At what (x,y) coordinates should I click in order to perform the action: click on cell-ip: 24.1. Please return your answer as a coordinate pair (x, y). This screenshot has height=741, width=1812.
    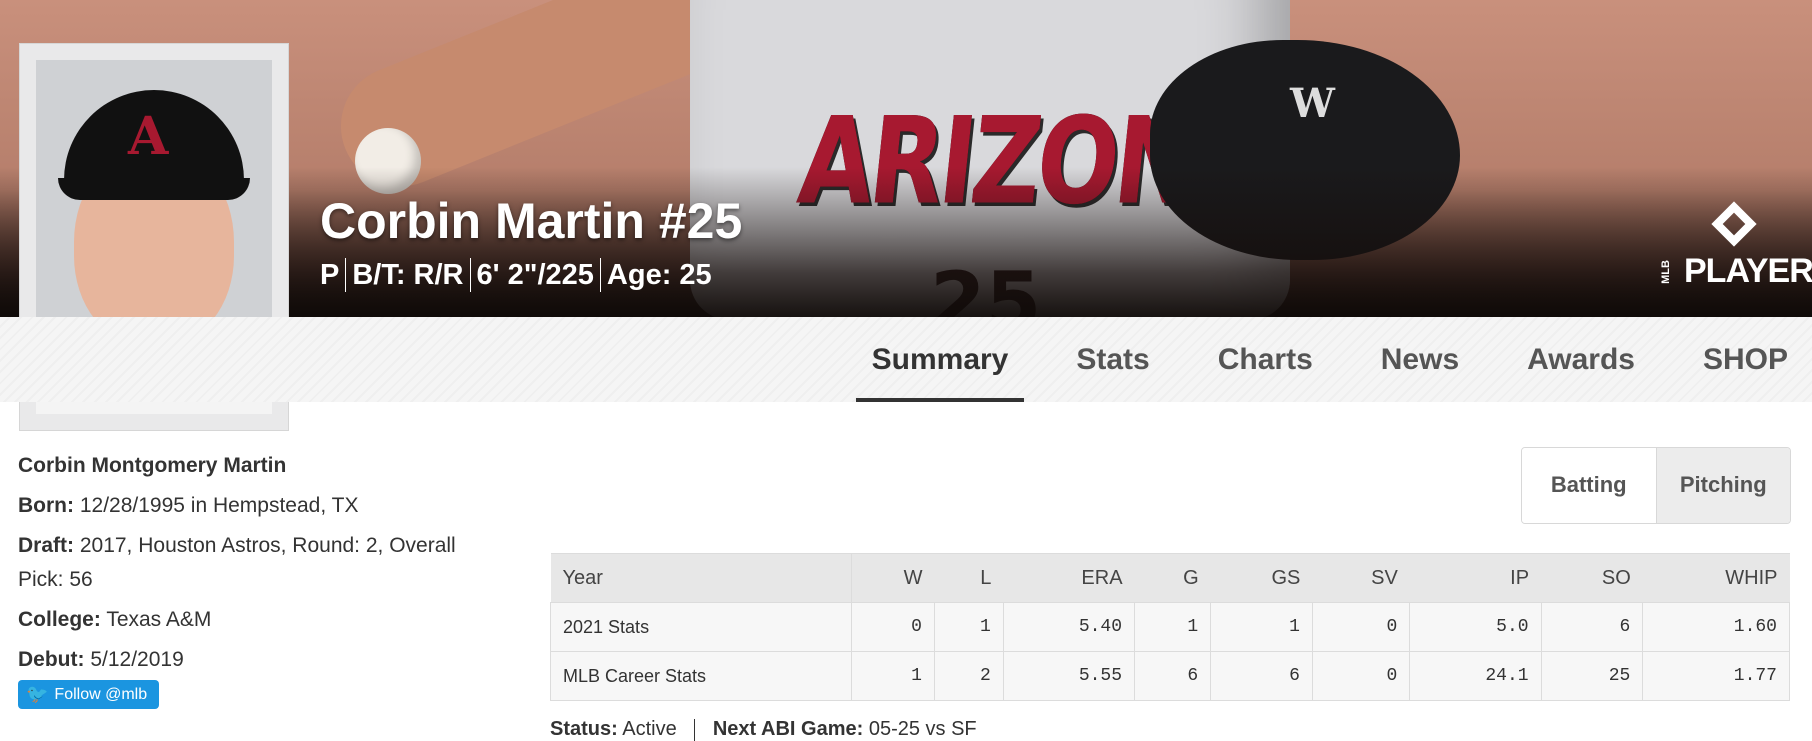
    Looking at the image, I should click on (1475, 676).